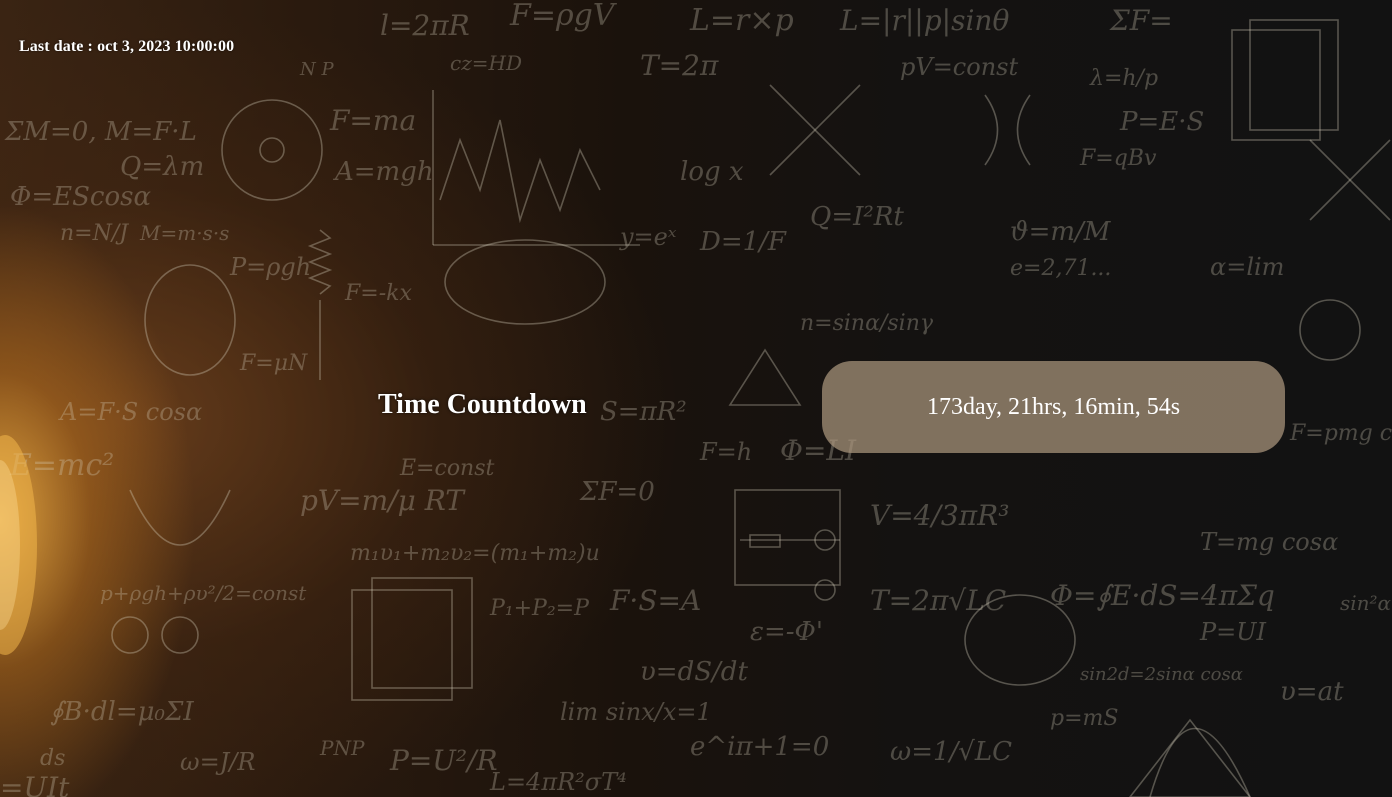 The width and height of the screenshot is (1392, 797). Describe the element at coordinates (1141, 20) in the screenshot. I see `svg-text: ΣF=` at that location.